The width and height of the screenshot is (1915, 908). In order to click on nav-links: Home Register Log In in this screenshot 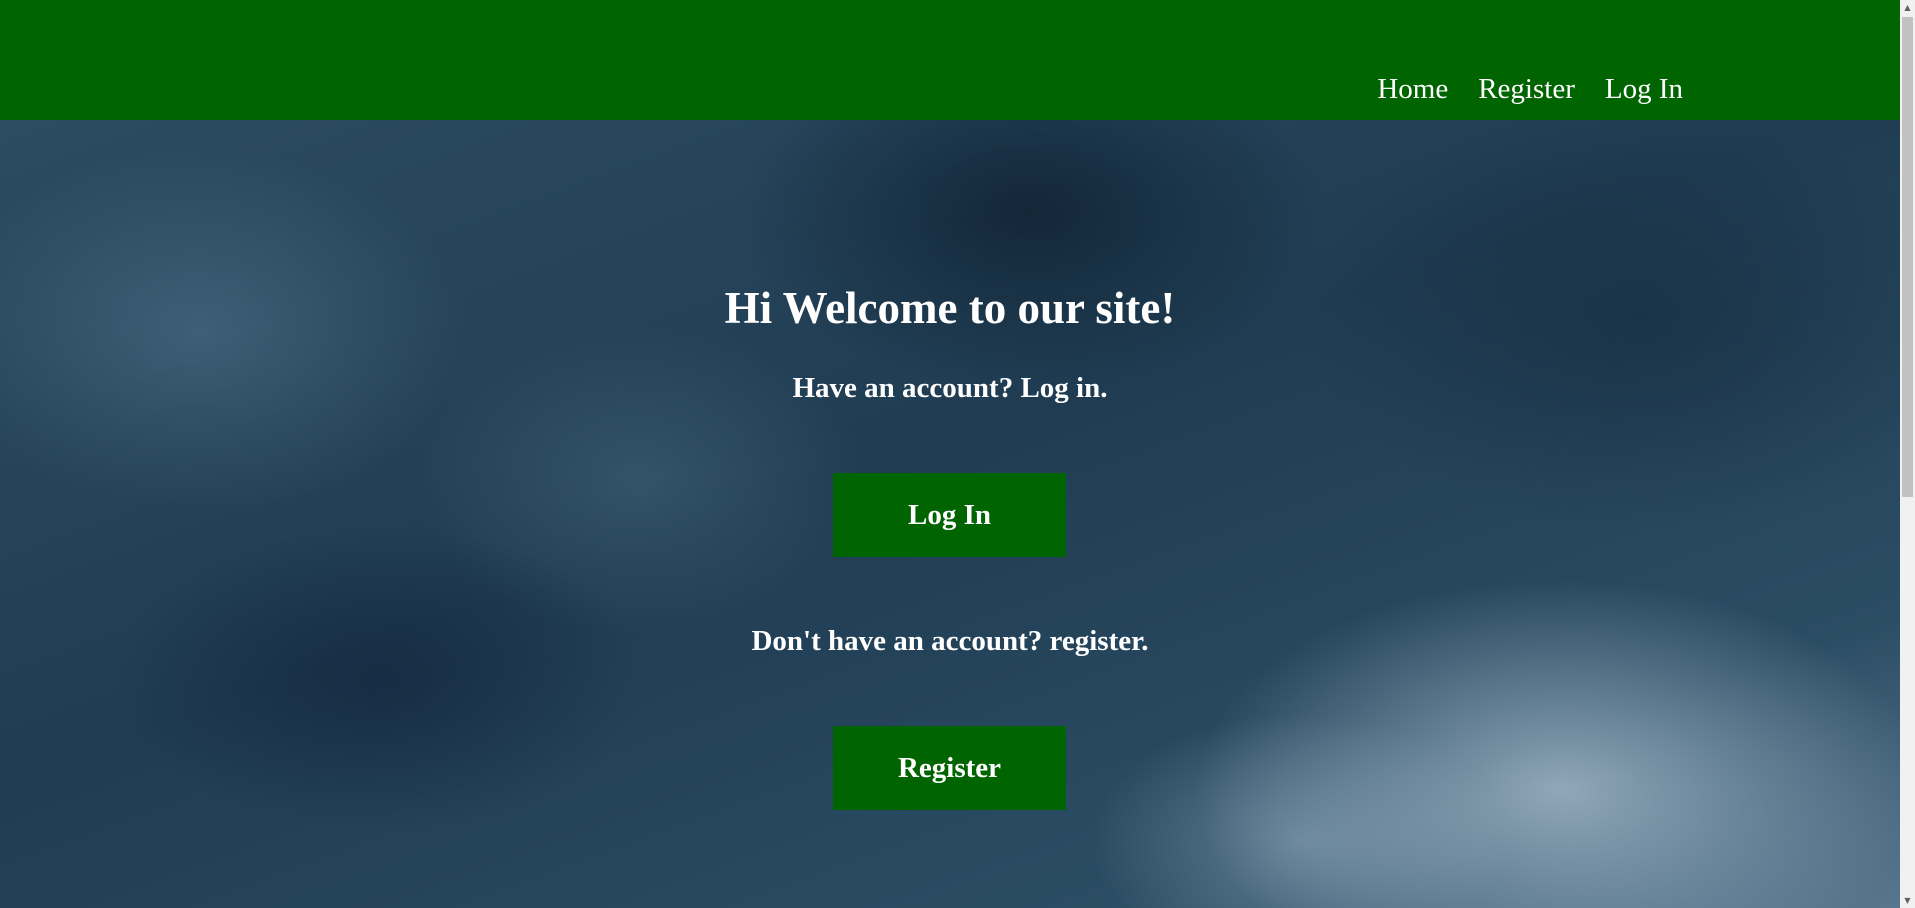, I will do `click(1530, 89)`.